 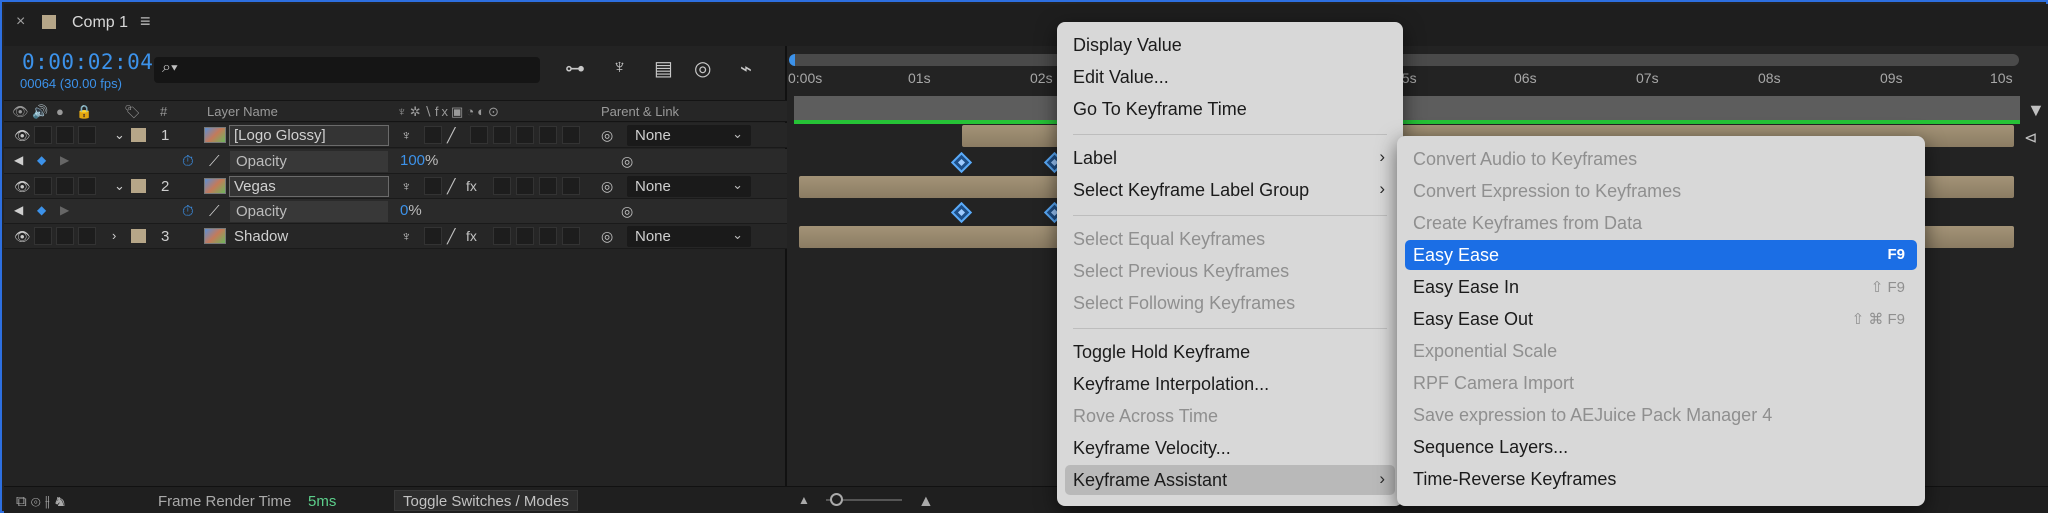 What do you see at coordinates (575, 68) in the screenshot?
I see `composition-mini-flowchart-icon: ⊶` at bounding box center [575, 68].